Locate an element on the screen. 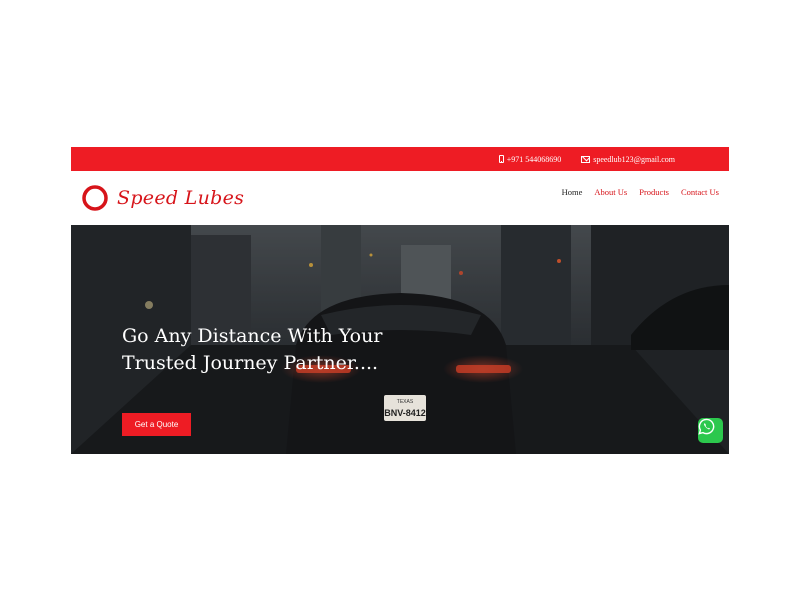  phone-number: +971 544068690 is located at coordinates (534, 159).